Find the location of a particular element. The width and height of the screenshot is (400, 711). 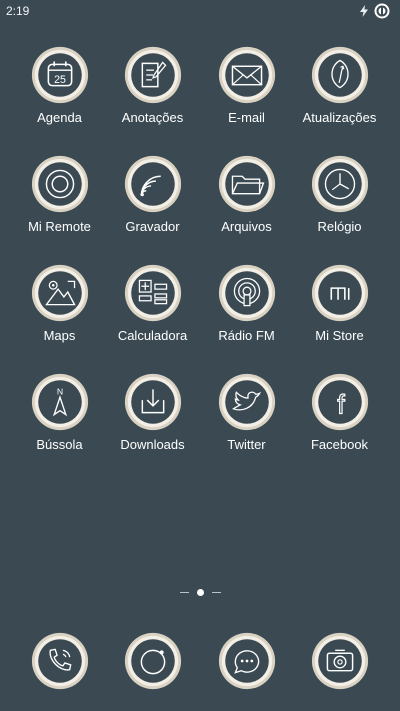

dock-messages is located at coordinates (246, 661).